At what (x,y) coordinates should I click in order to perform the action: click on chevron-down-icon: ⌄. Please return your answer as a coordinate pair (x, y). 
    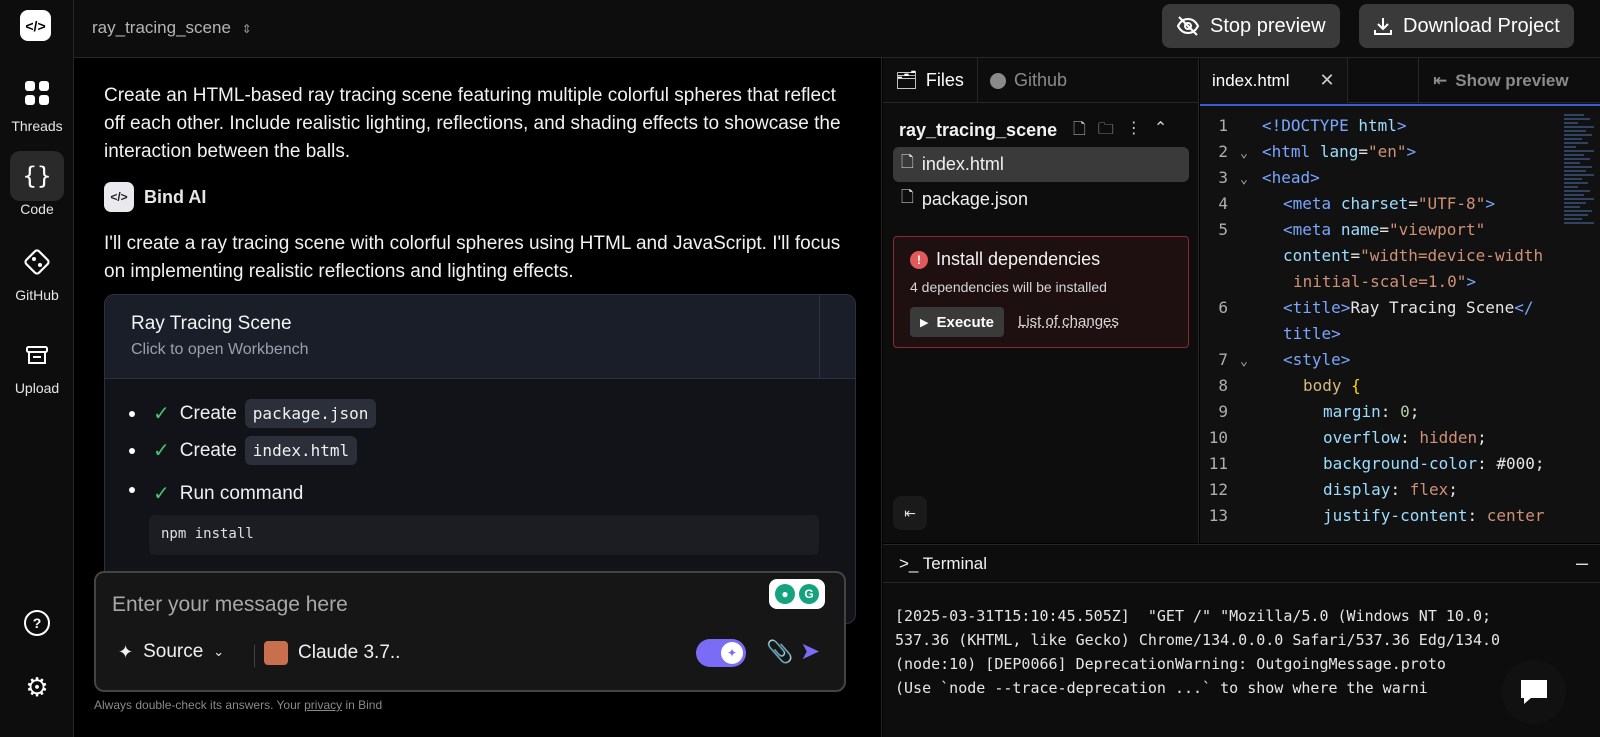
    Looking at the image, I should click on (219, 651).